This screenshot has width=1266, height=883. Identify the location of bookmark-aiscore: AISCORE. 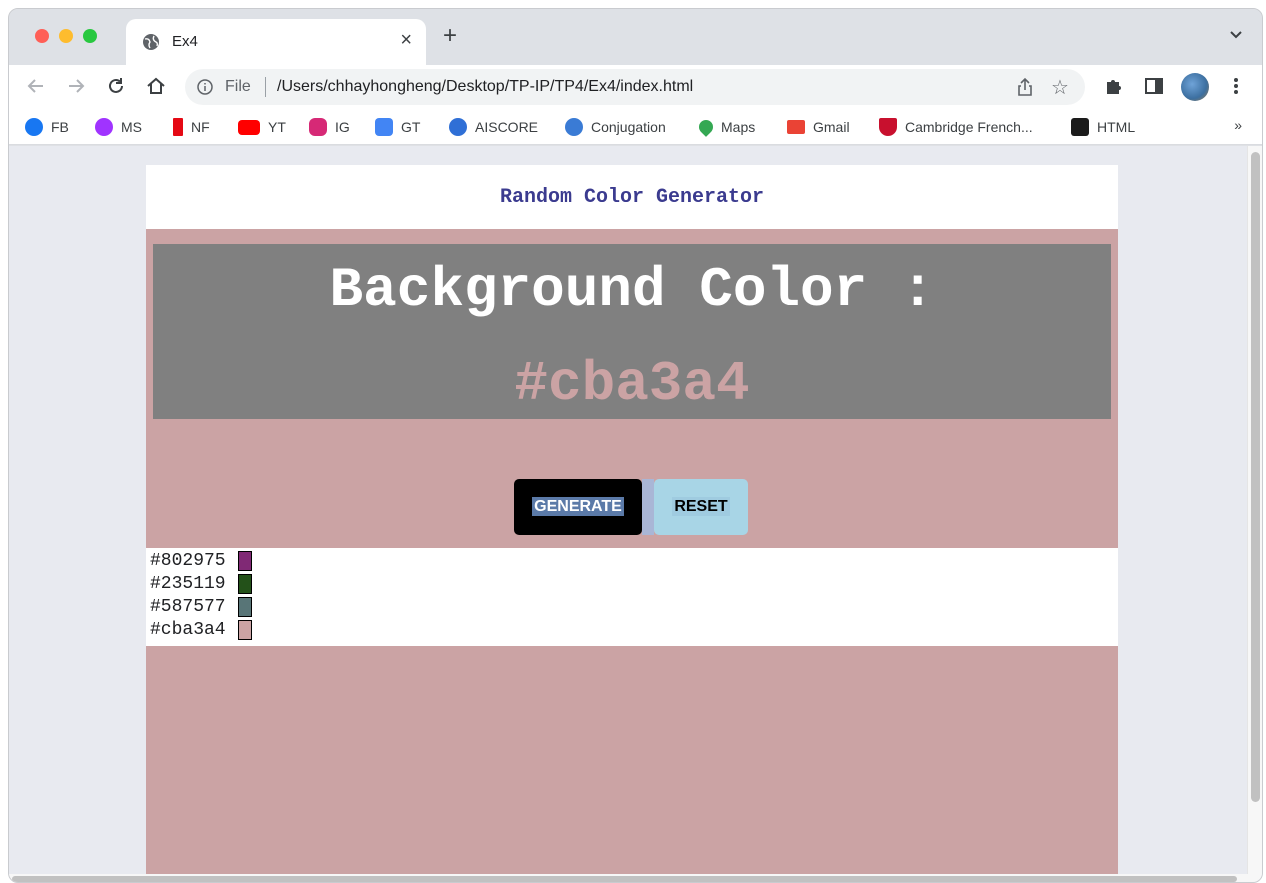
(493, 127).